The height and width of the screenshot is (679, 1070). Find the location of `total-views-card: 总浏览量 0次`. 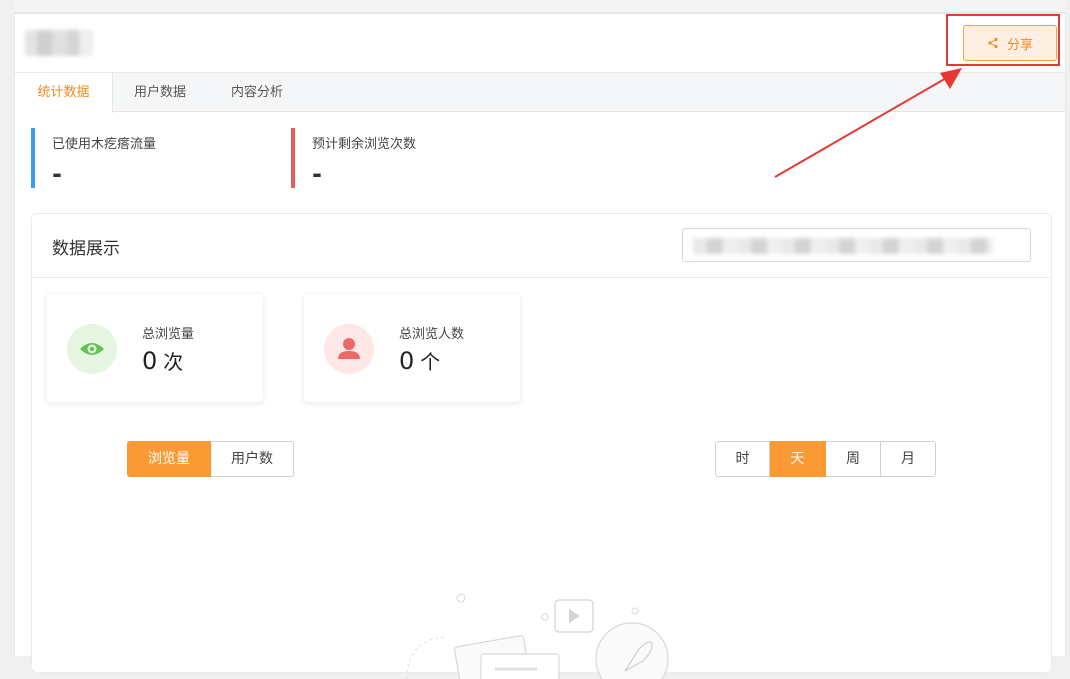

total-views-card: 总浏览量 0次 is located at coordinates (155, 348).